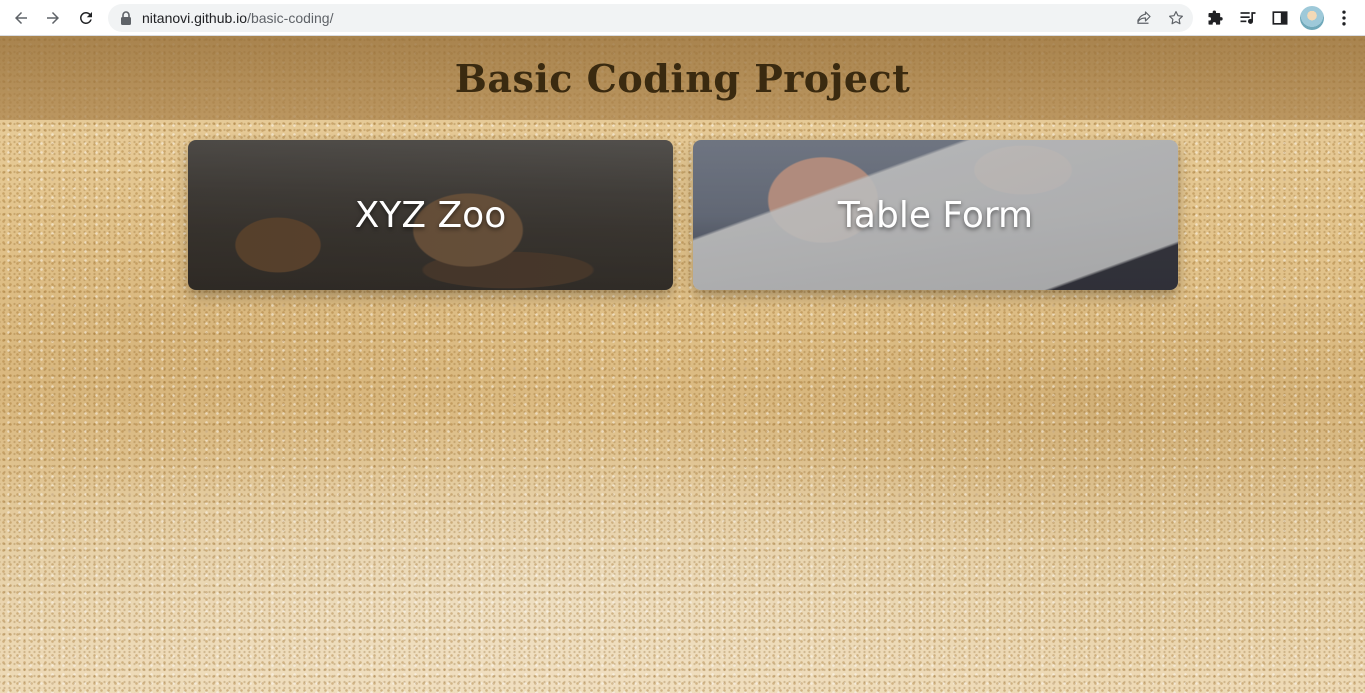  I want to click on back-button, so click(21, 18).